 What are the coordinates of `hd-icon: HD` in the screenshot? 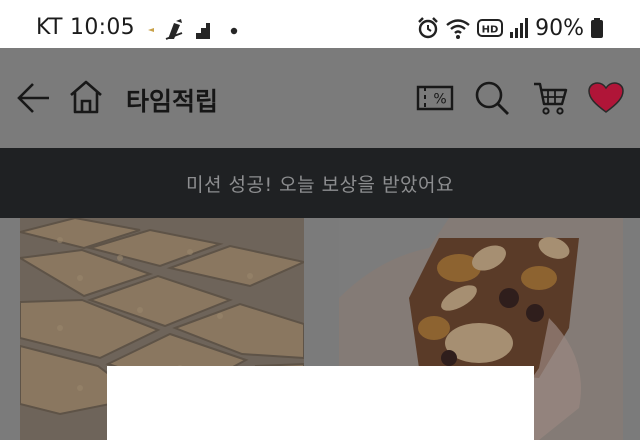 It's located at (490, 28).